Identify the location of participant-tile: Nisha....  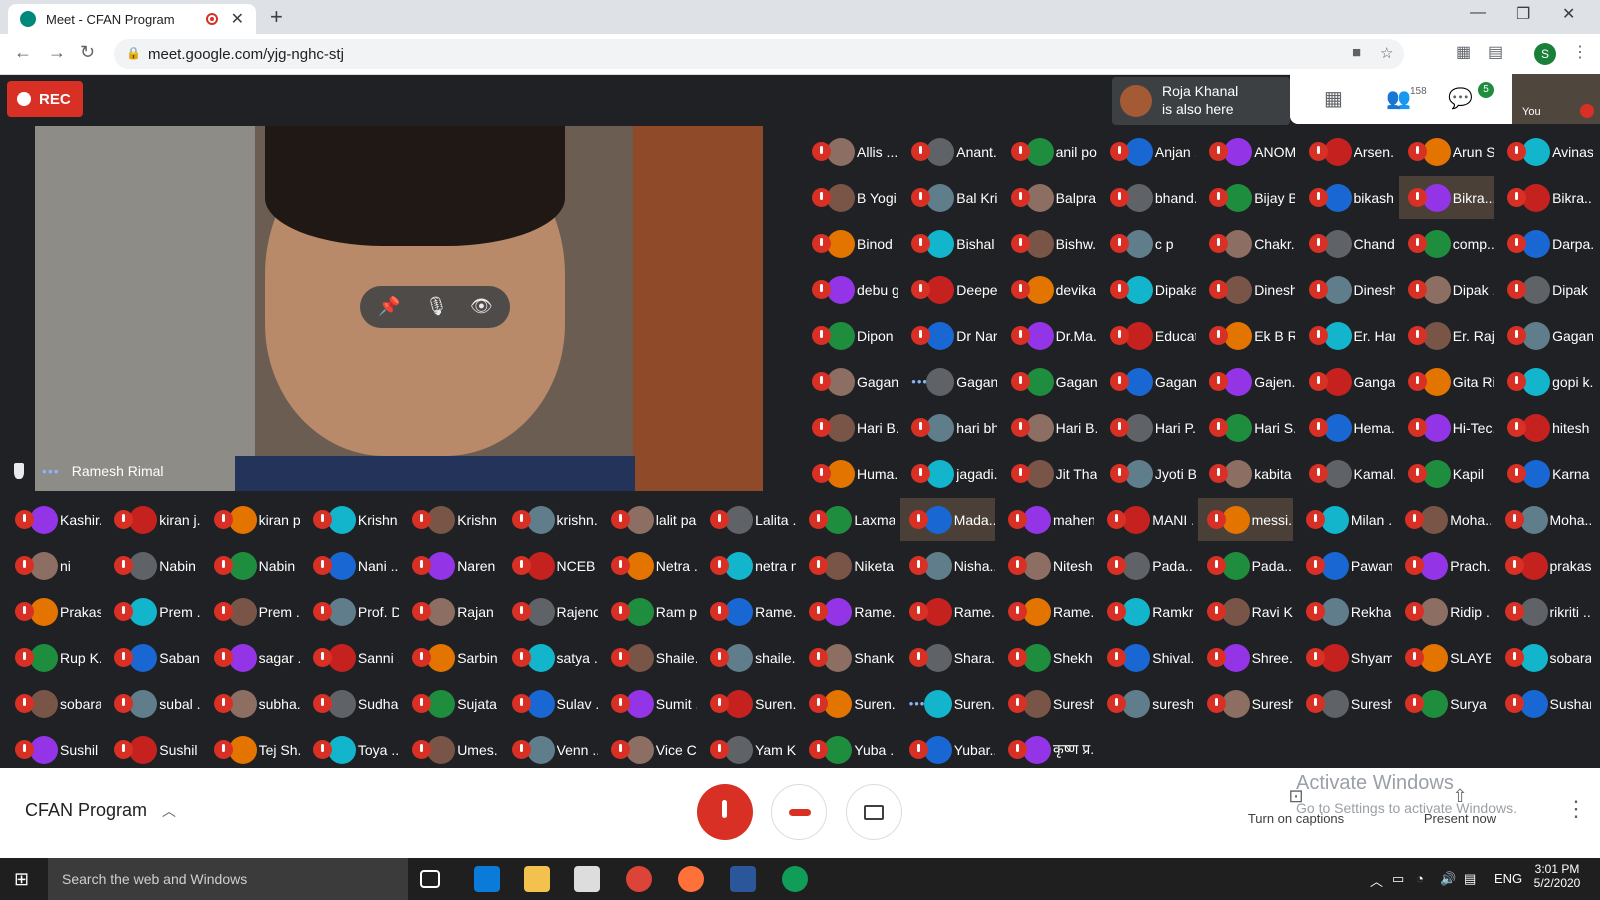
(947, 565).